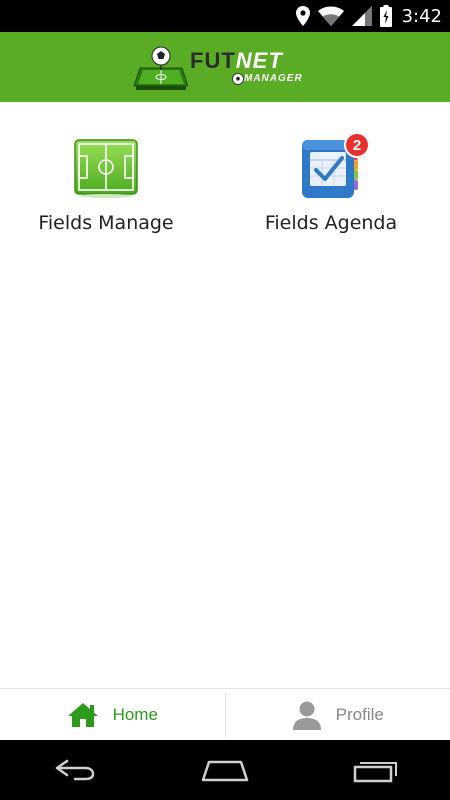  I want to click on logo-net-text: NET, so click(259, 60).